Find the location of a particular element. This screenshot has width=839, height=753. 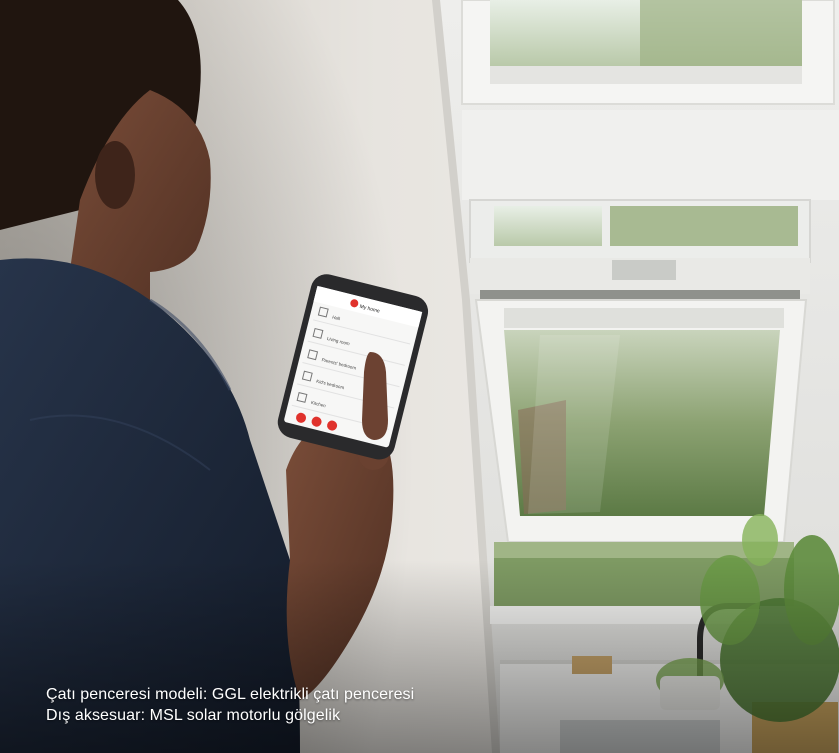

upper-window is located at coordinates (648, 52).